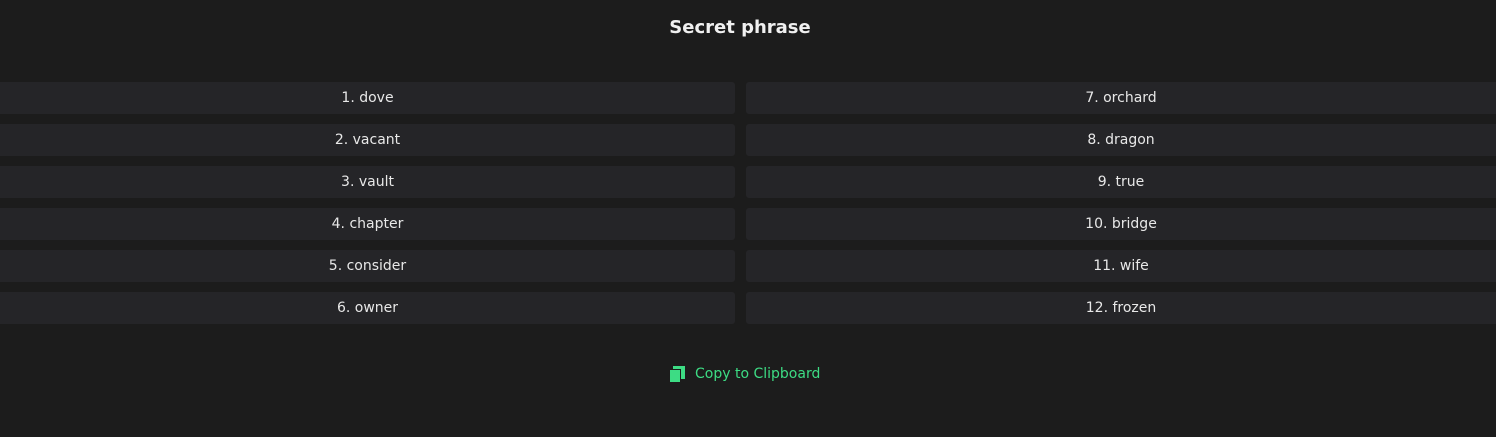 The height and width of the screenshot is (437, 1496). Describe the element at coordinates (367, 224) in the screenshot. I see `phrase-word: 4. chapter` at that location.